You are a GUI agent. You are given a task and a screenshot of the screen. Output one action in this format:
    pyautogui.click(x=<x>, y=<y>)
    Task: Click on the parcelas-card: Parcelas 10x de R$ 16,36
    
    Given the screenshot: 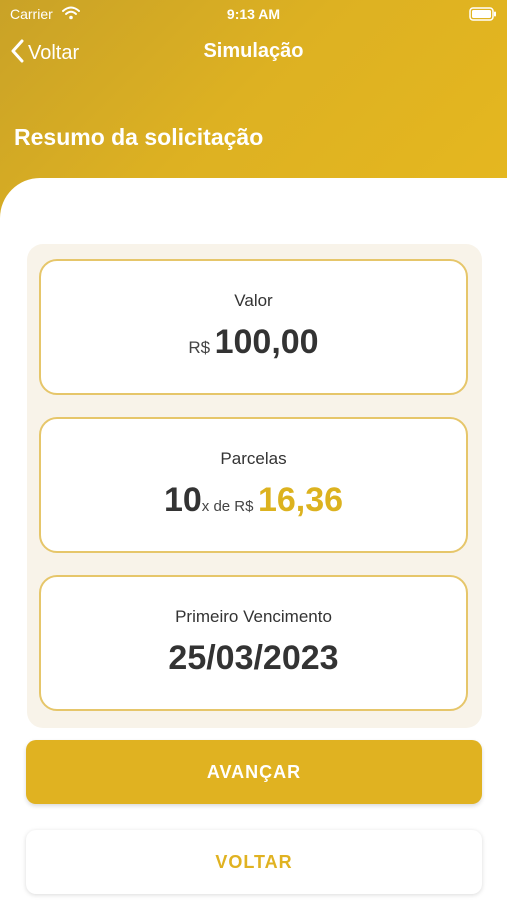 What is the action you would take?
    pyautogui.click(x=253, y=485)
    